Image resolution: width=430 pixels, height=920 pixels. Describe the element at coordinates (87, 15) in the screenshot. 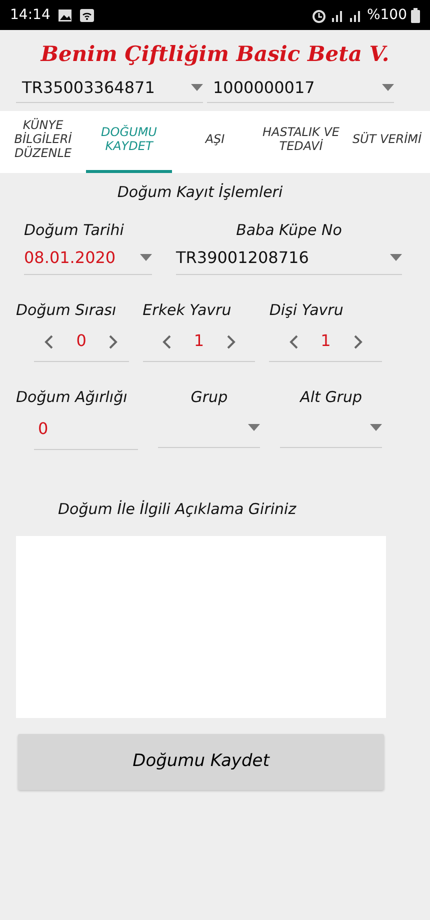

I see `wifi-icon` at that location.